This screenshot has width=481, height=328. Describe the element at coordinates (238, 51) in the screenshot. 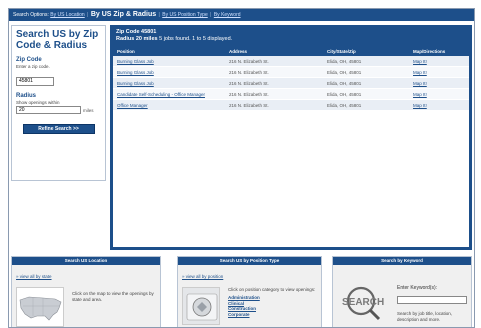

I see `column-header-address: Address` at that location.